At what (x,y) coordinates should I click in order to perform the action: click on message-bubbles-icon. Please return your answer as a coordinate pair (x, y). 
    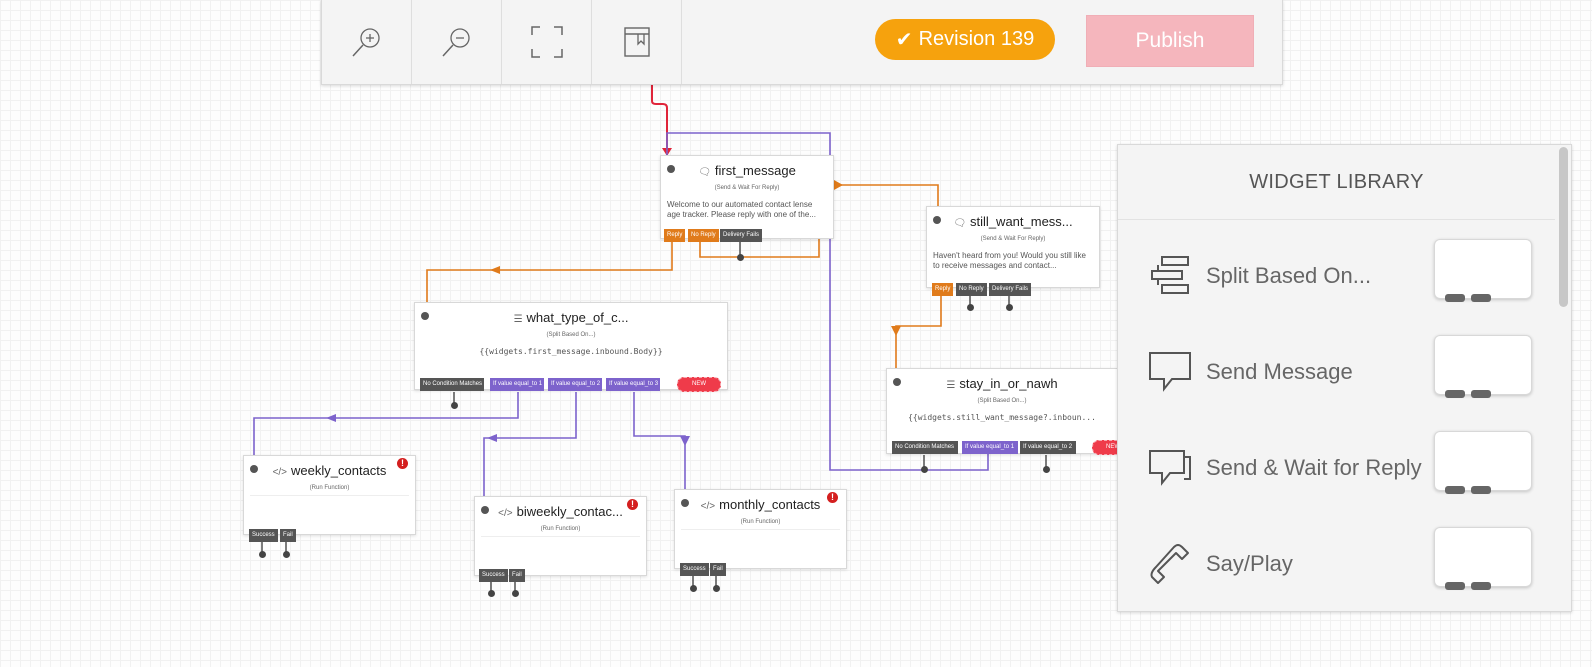
    Looking at the image, I should click on (1170, 468).